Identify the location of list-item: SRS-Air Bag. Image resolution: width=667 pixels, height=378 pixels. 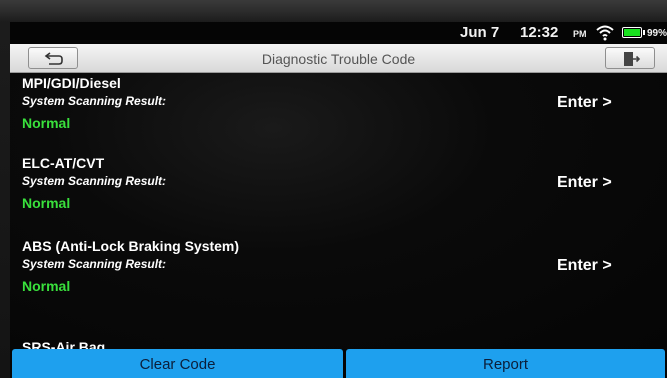
(338, 337).